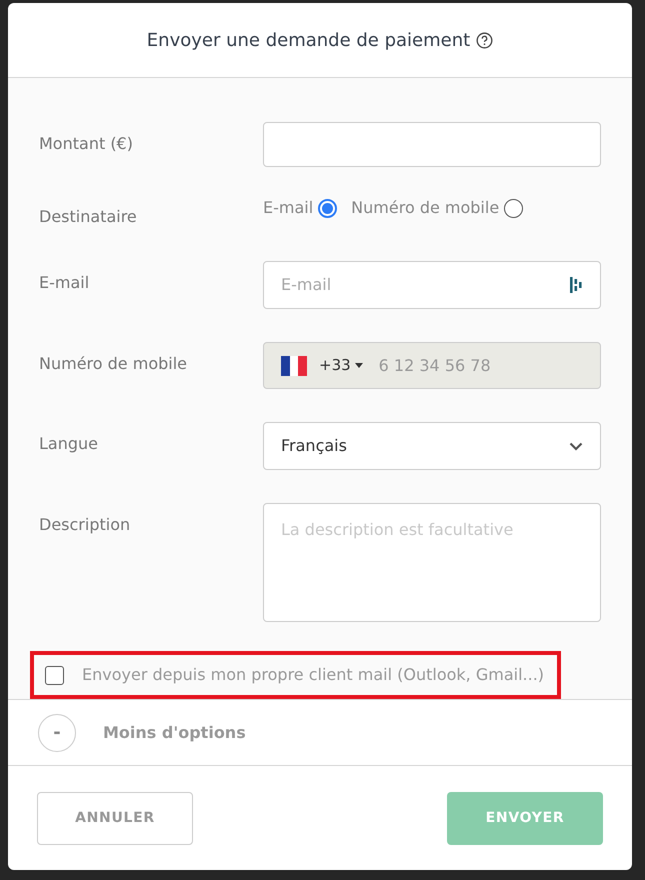 The image size is (645, 880). Describe the element at coordinates (57, 733) in the screenshot. I see `collapse-button: -` at that location.